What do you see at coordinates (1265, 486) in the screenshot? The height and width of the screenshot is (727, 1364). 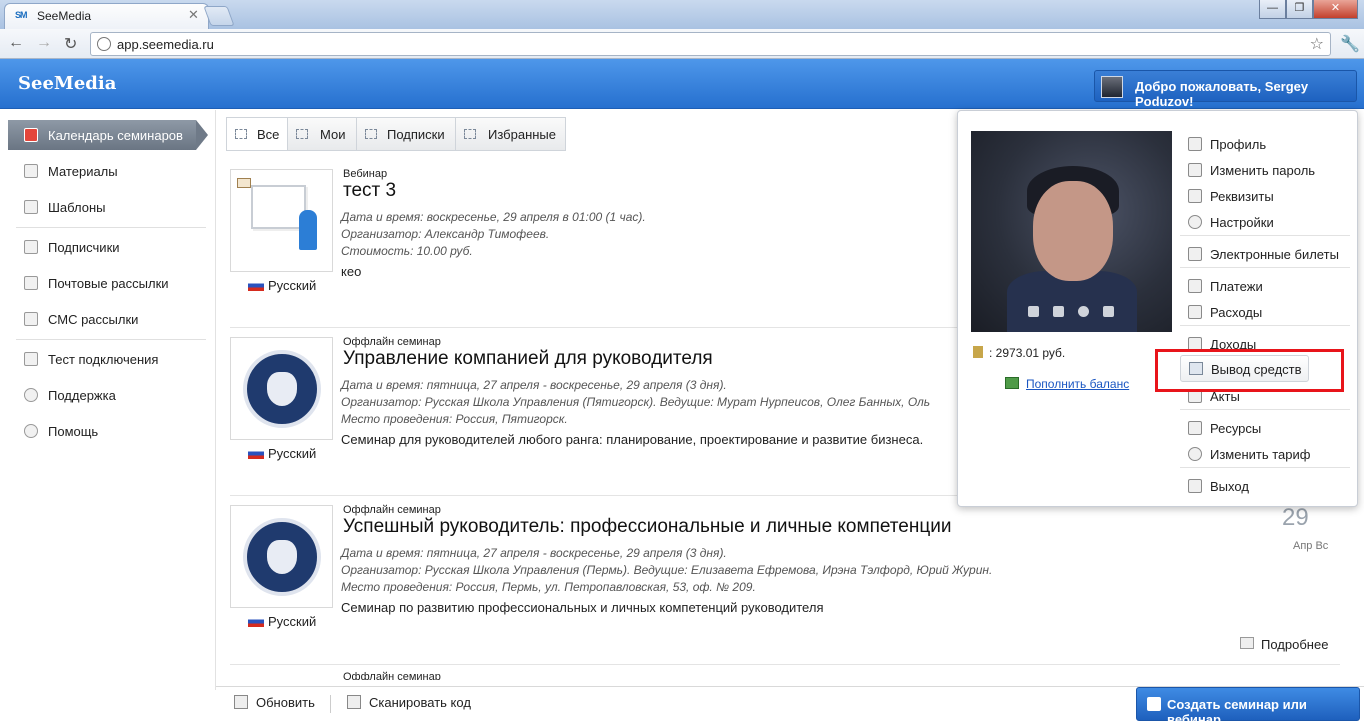 I see `menu-item-exit: Выход` at bounding box center [1265, 486].